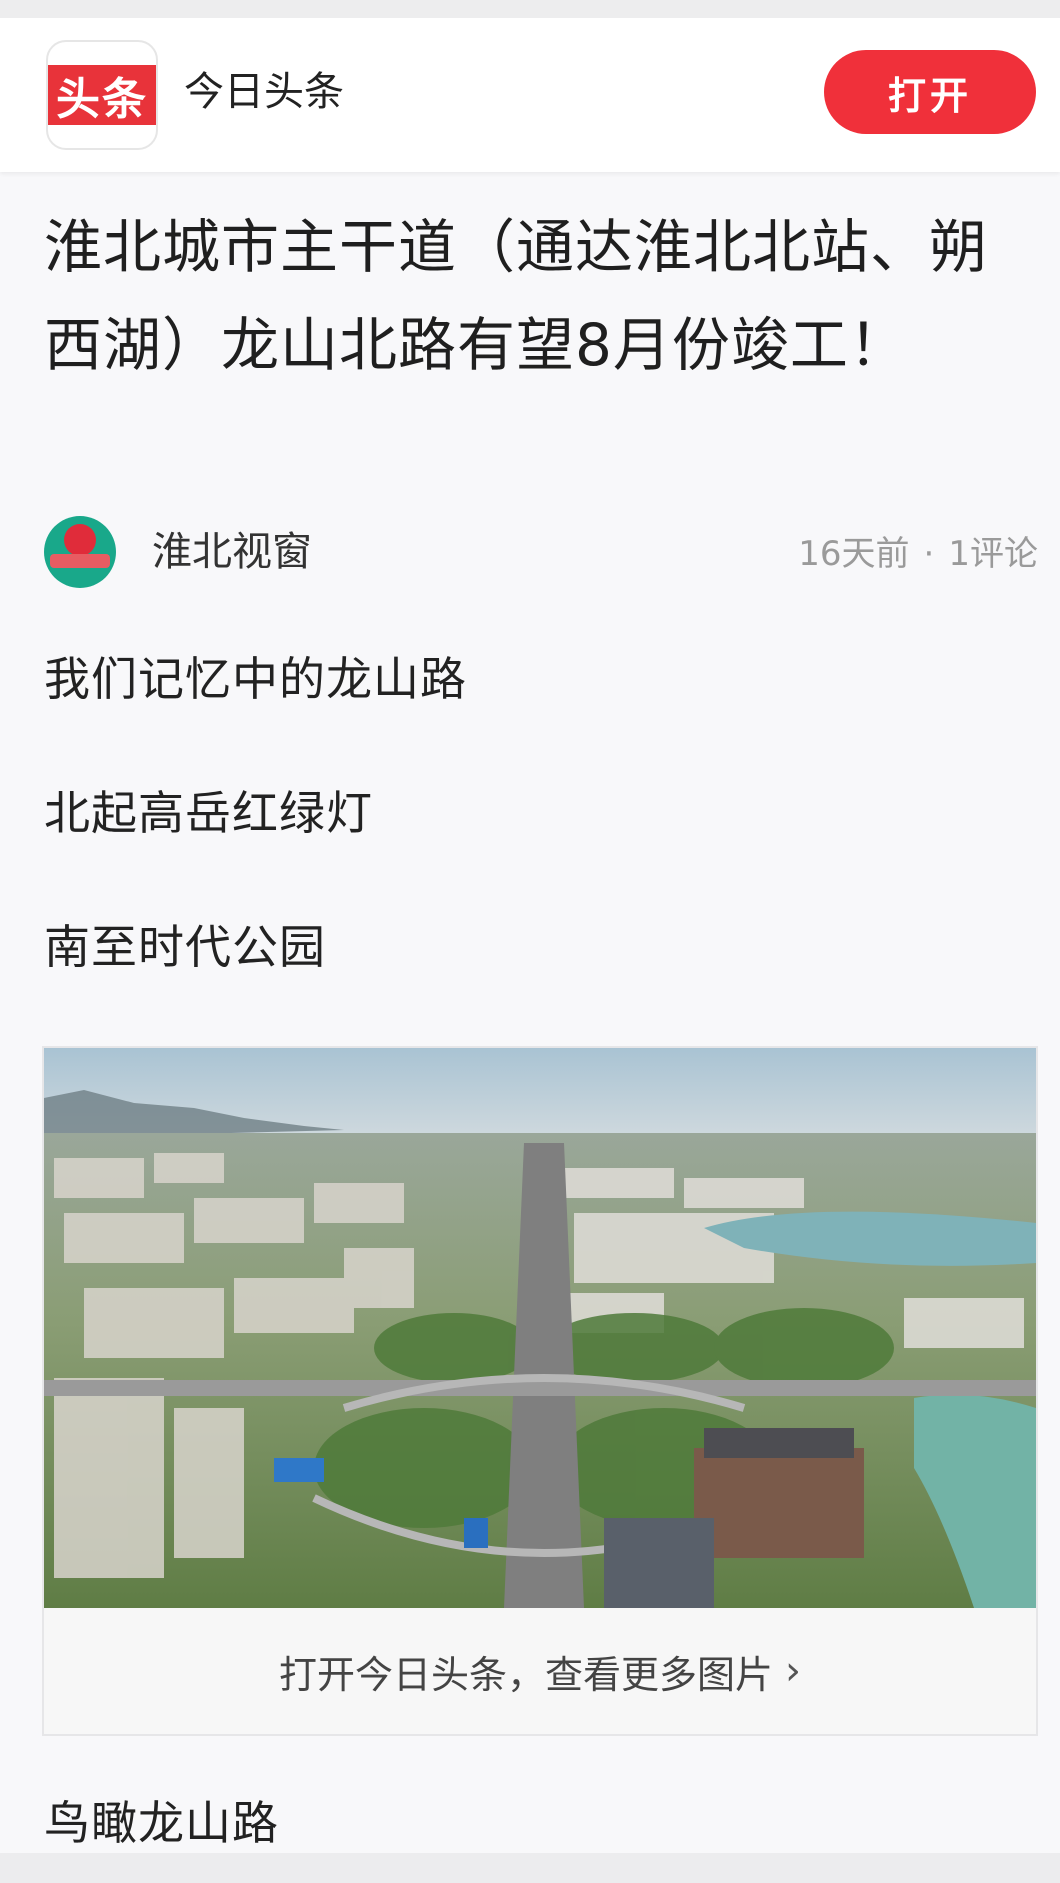 The width and height of the screenshot is (1060, 1883). Describe the element at coordinates (516, 296) in the screenshot. I see `article-title: 淮北城市主干道（通达淮北北站、朔西湖）龙山北路有望8月份竣工！` at that location.